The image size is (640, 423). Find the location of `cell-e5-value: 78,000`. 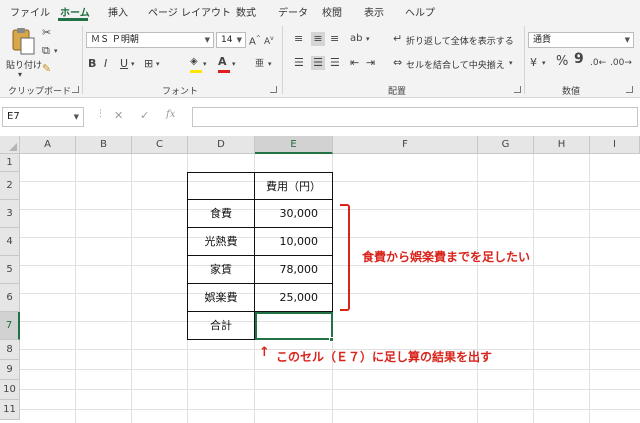

cell-e5-value: 78,000 is located at coordinates (294, 270).